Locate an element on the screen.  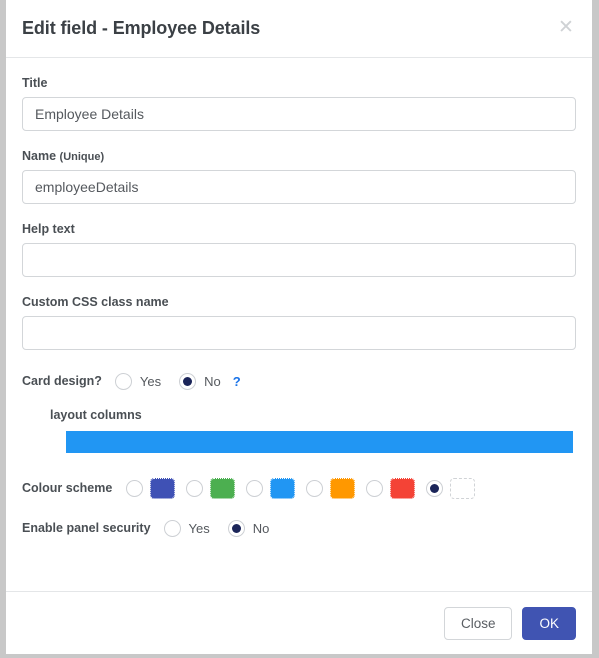
custom-css-field-group: Custom CSS class name is located at coordinates (299, 322).